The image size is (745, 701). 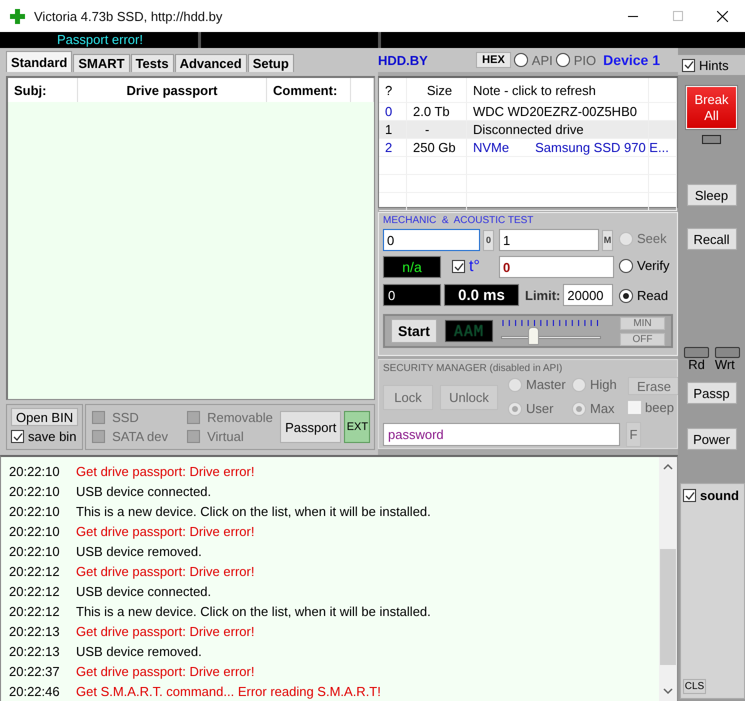 I want to click on table-cell: 2.0 Tb, so click(x=437, y=111).